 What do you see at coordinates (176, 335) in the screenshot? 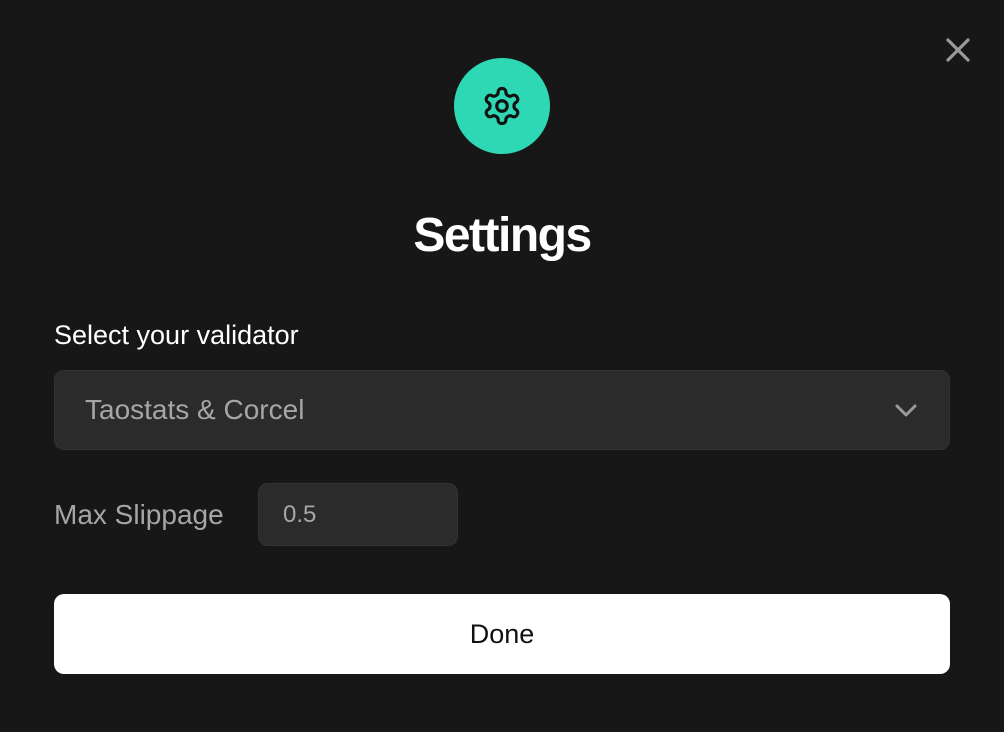
I see `validator-label: Select your validator` at bounding box center [176, 335].